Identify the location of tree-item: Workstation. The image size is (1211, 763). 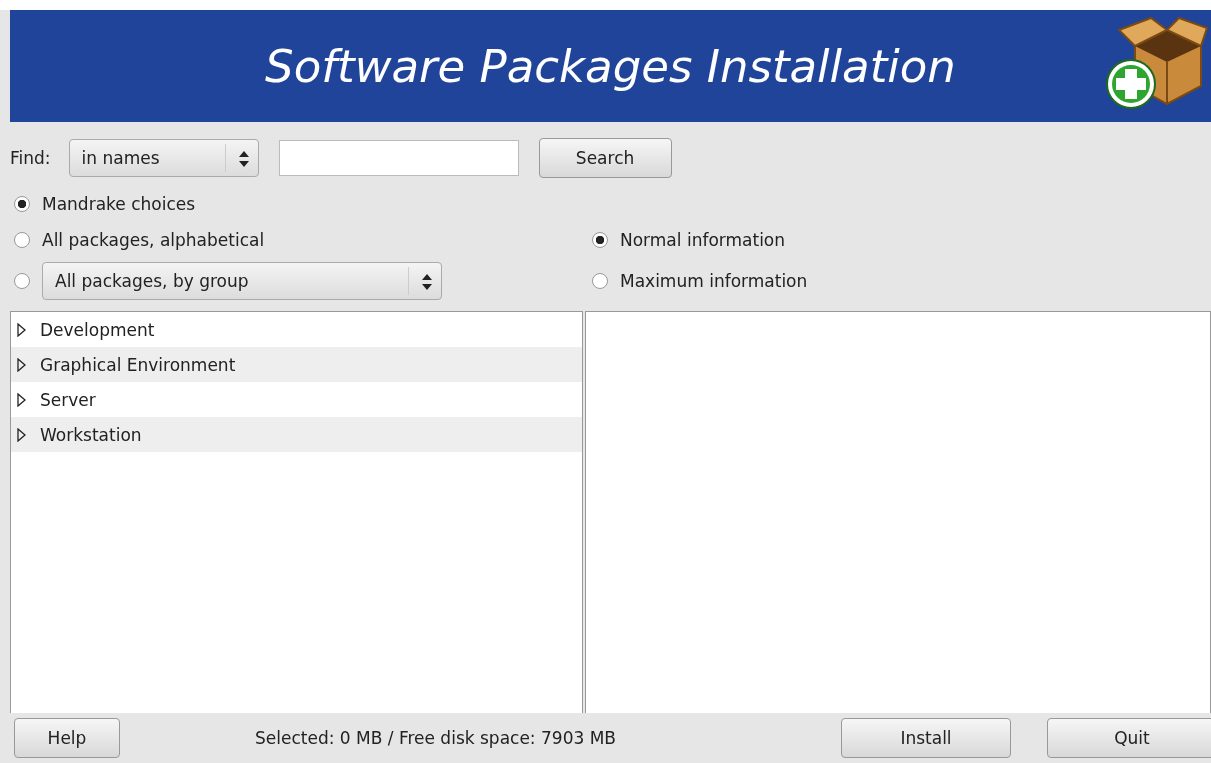
(296, 434).